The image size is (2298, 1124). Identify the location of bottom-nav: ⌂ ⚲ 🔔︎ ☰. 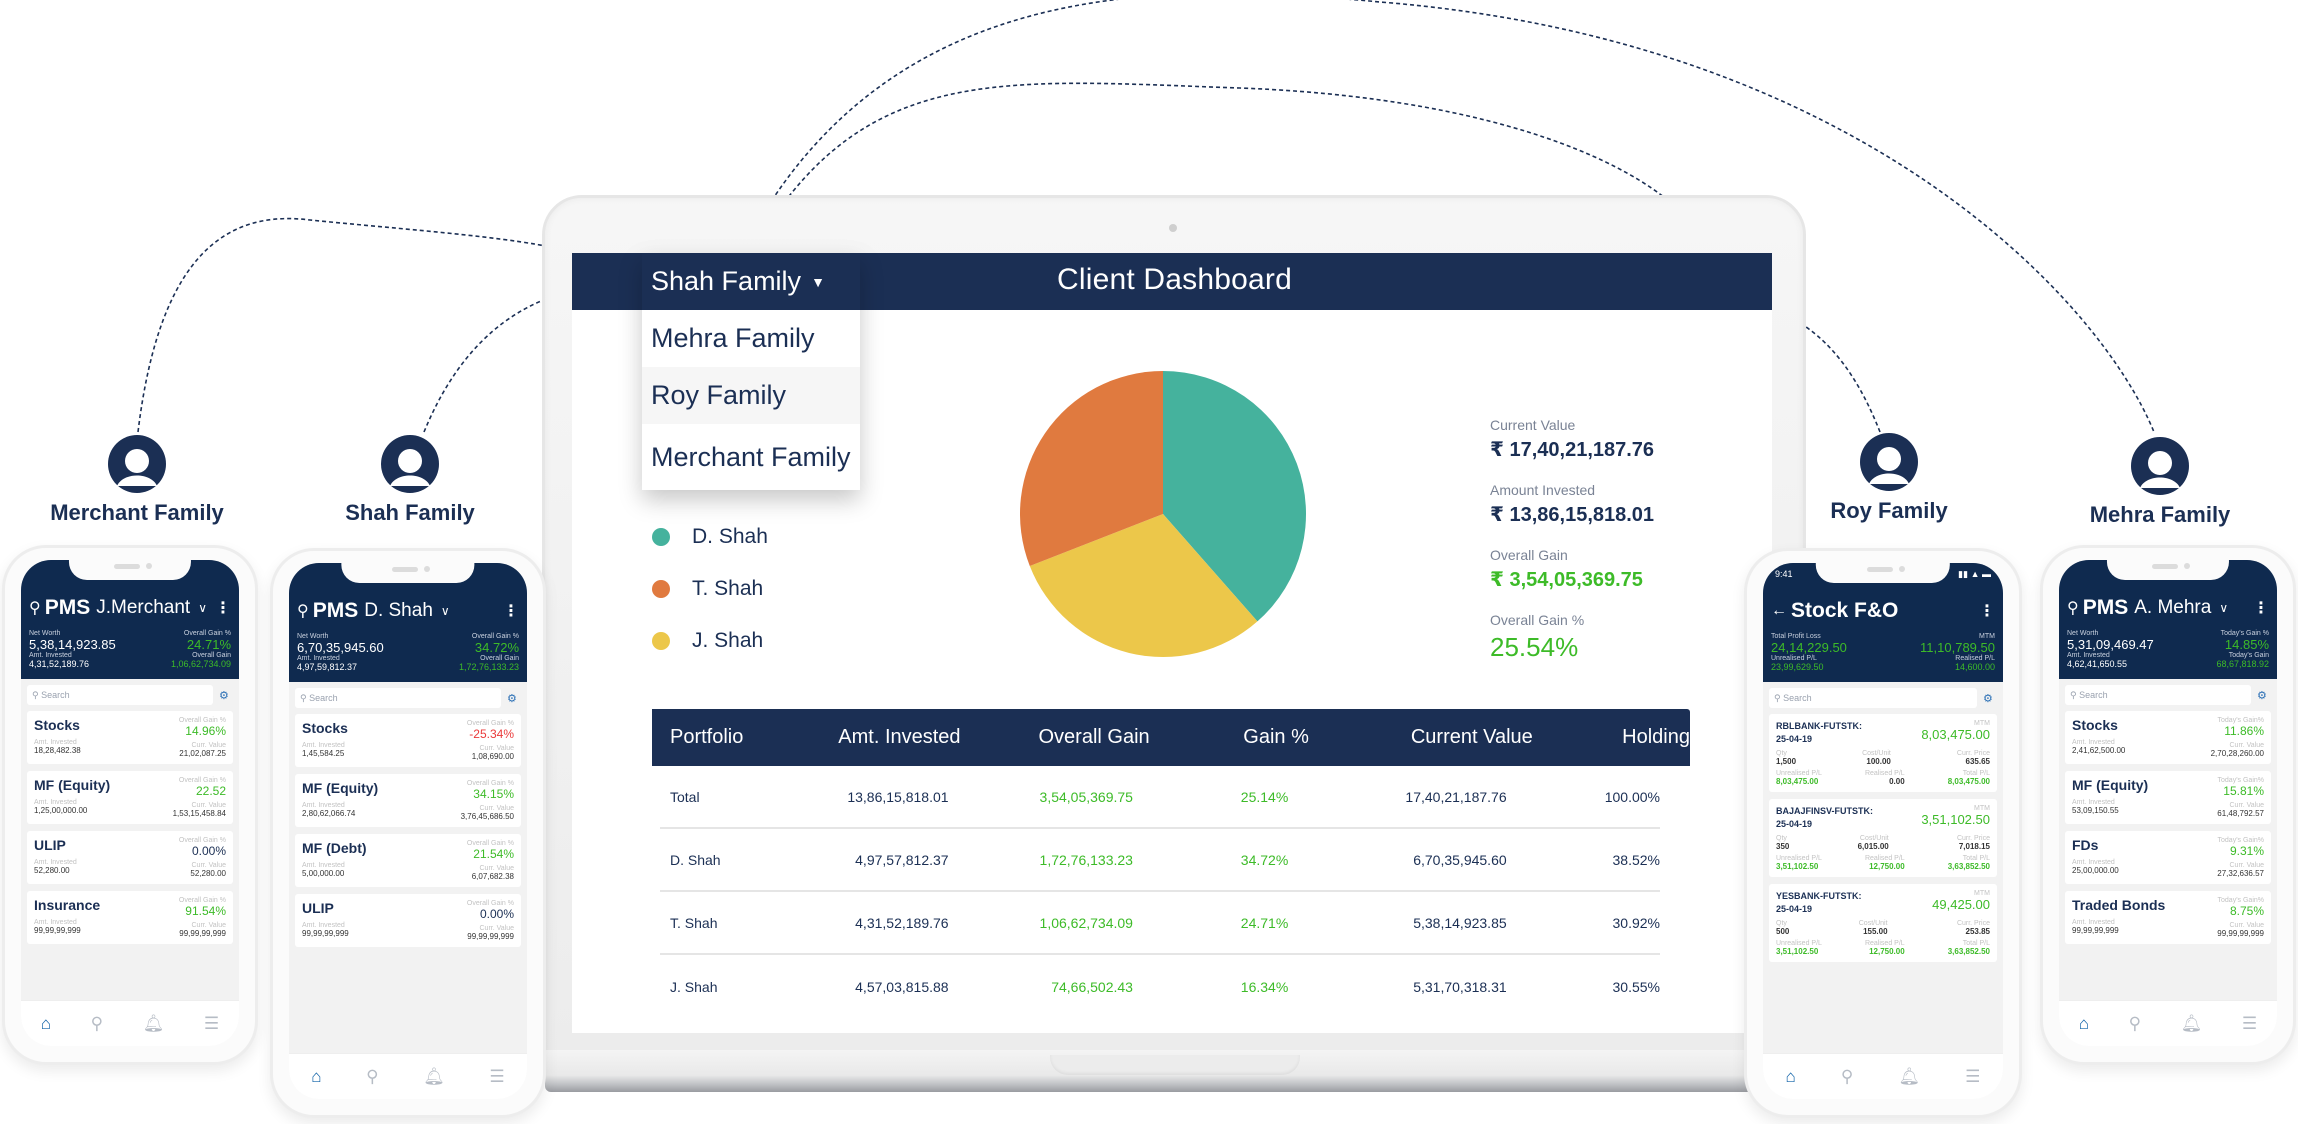
(2168, 1023).